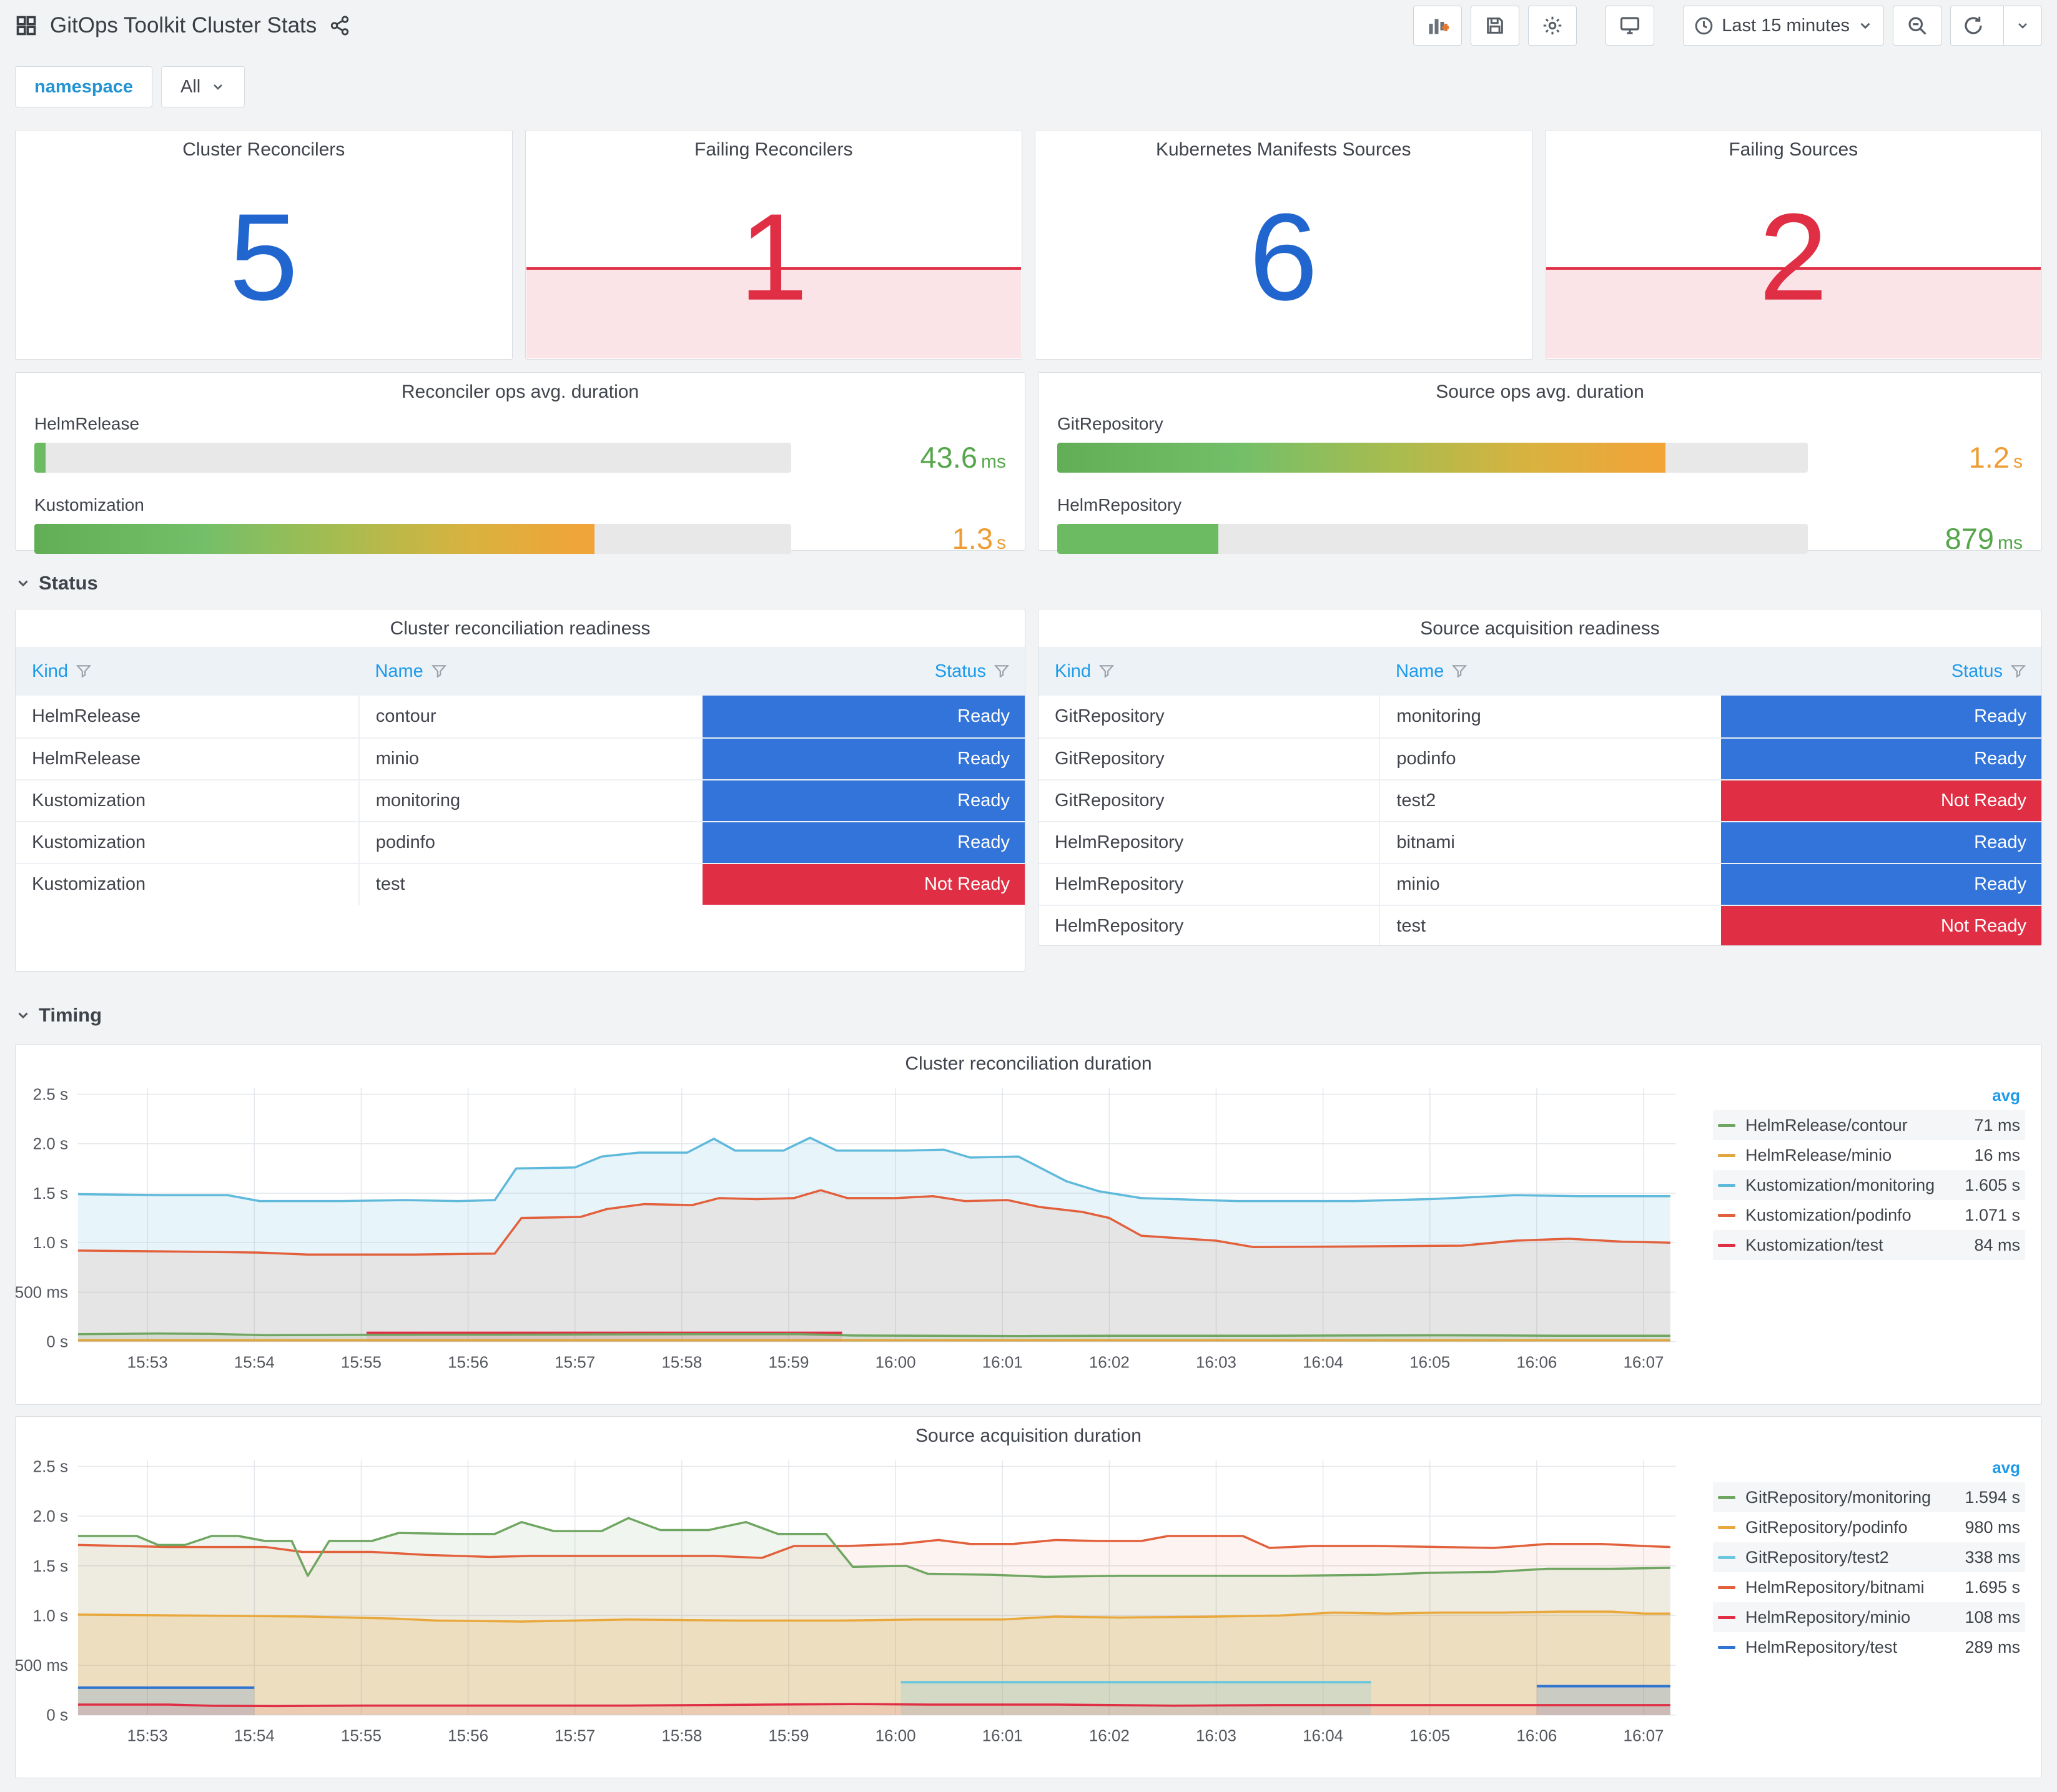  What do you see at coordinates (963, 457) in the screenshot?
I see `gauge-value: 43.6 ms` at bounding box center [963, 457].